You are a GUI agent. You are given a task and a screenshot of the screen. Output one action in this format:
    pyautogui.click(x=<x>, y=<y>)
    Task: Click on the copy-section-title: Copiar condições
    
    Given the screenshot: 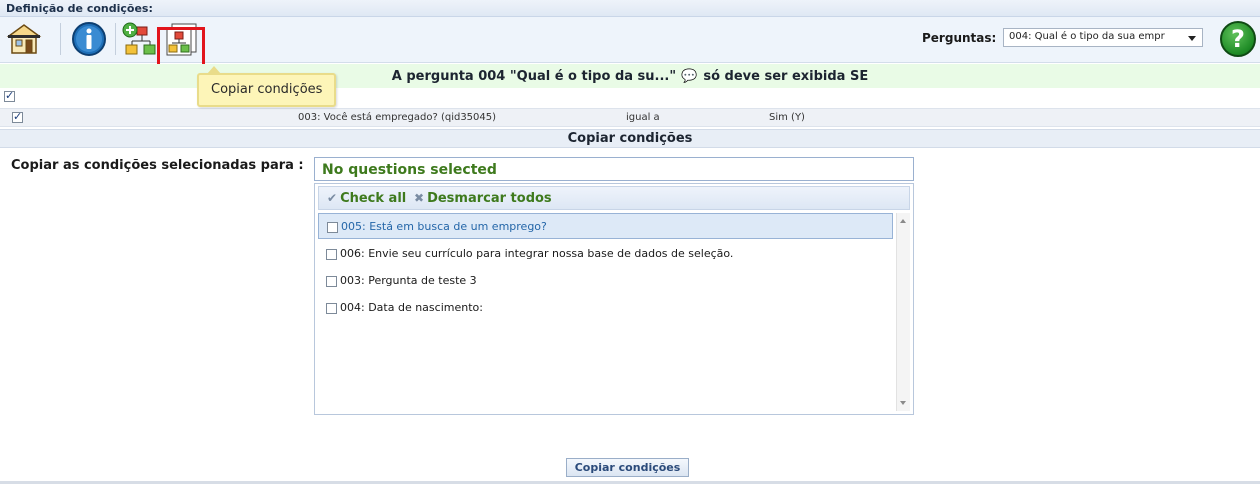 What is the action you would take?
    pyautogui.click(x=630, y=138)
    